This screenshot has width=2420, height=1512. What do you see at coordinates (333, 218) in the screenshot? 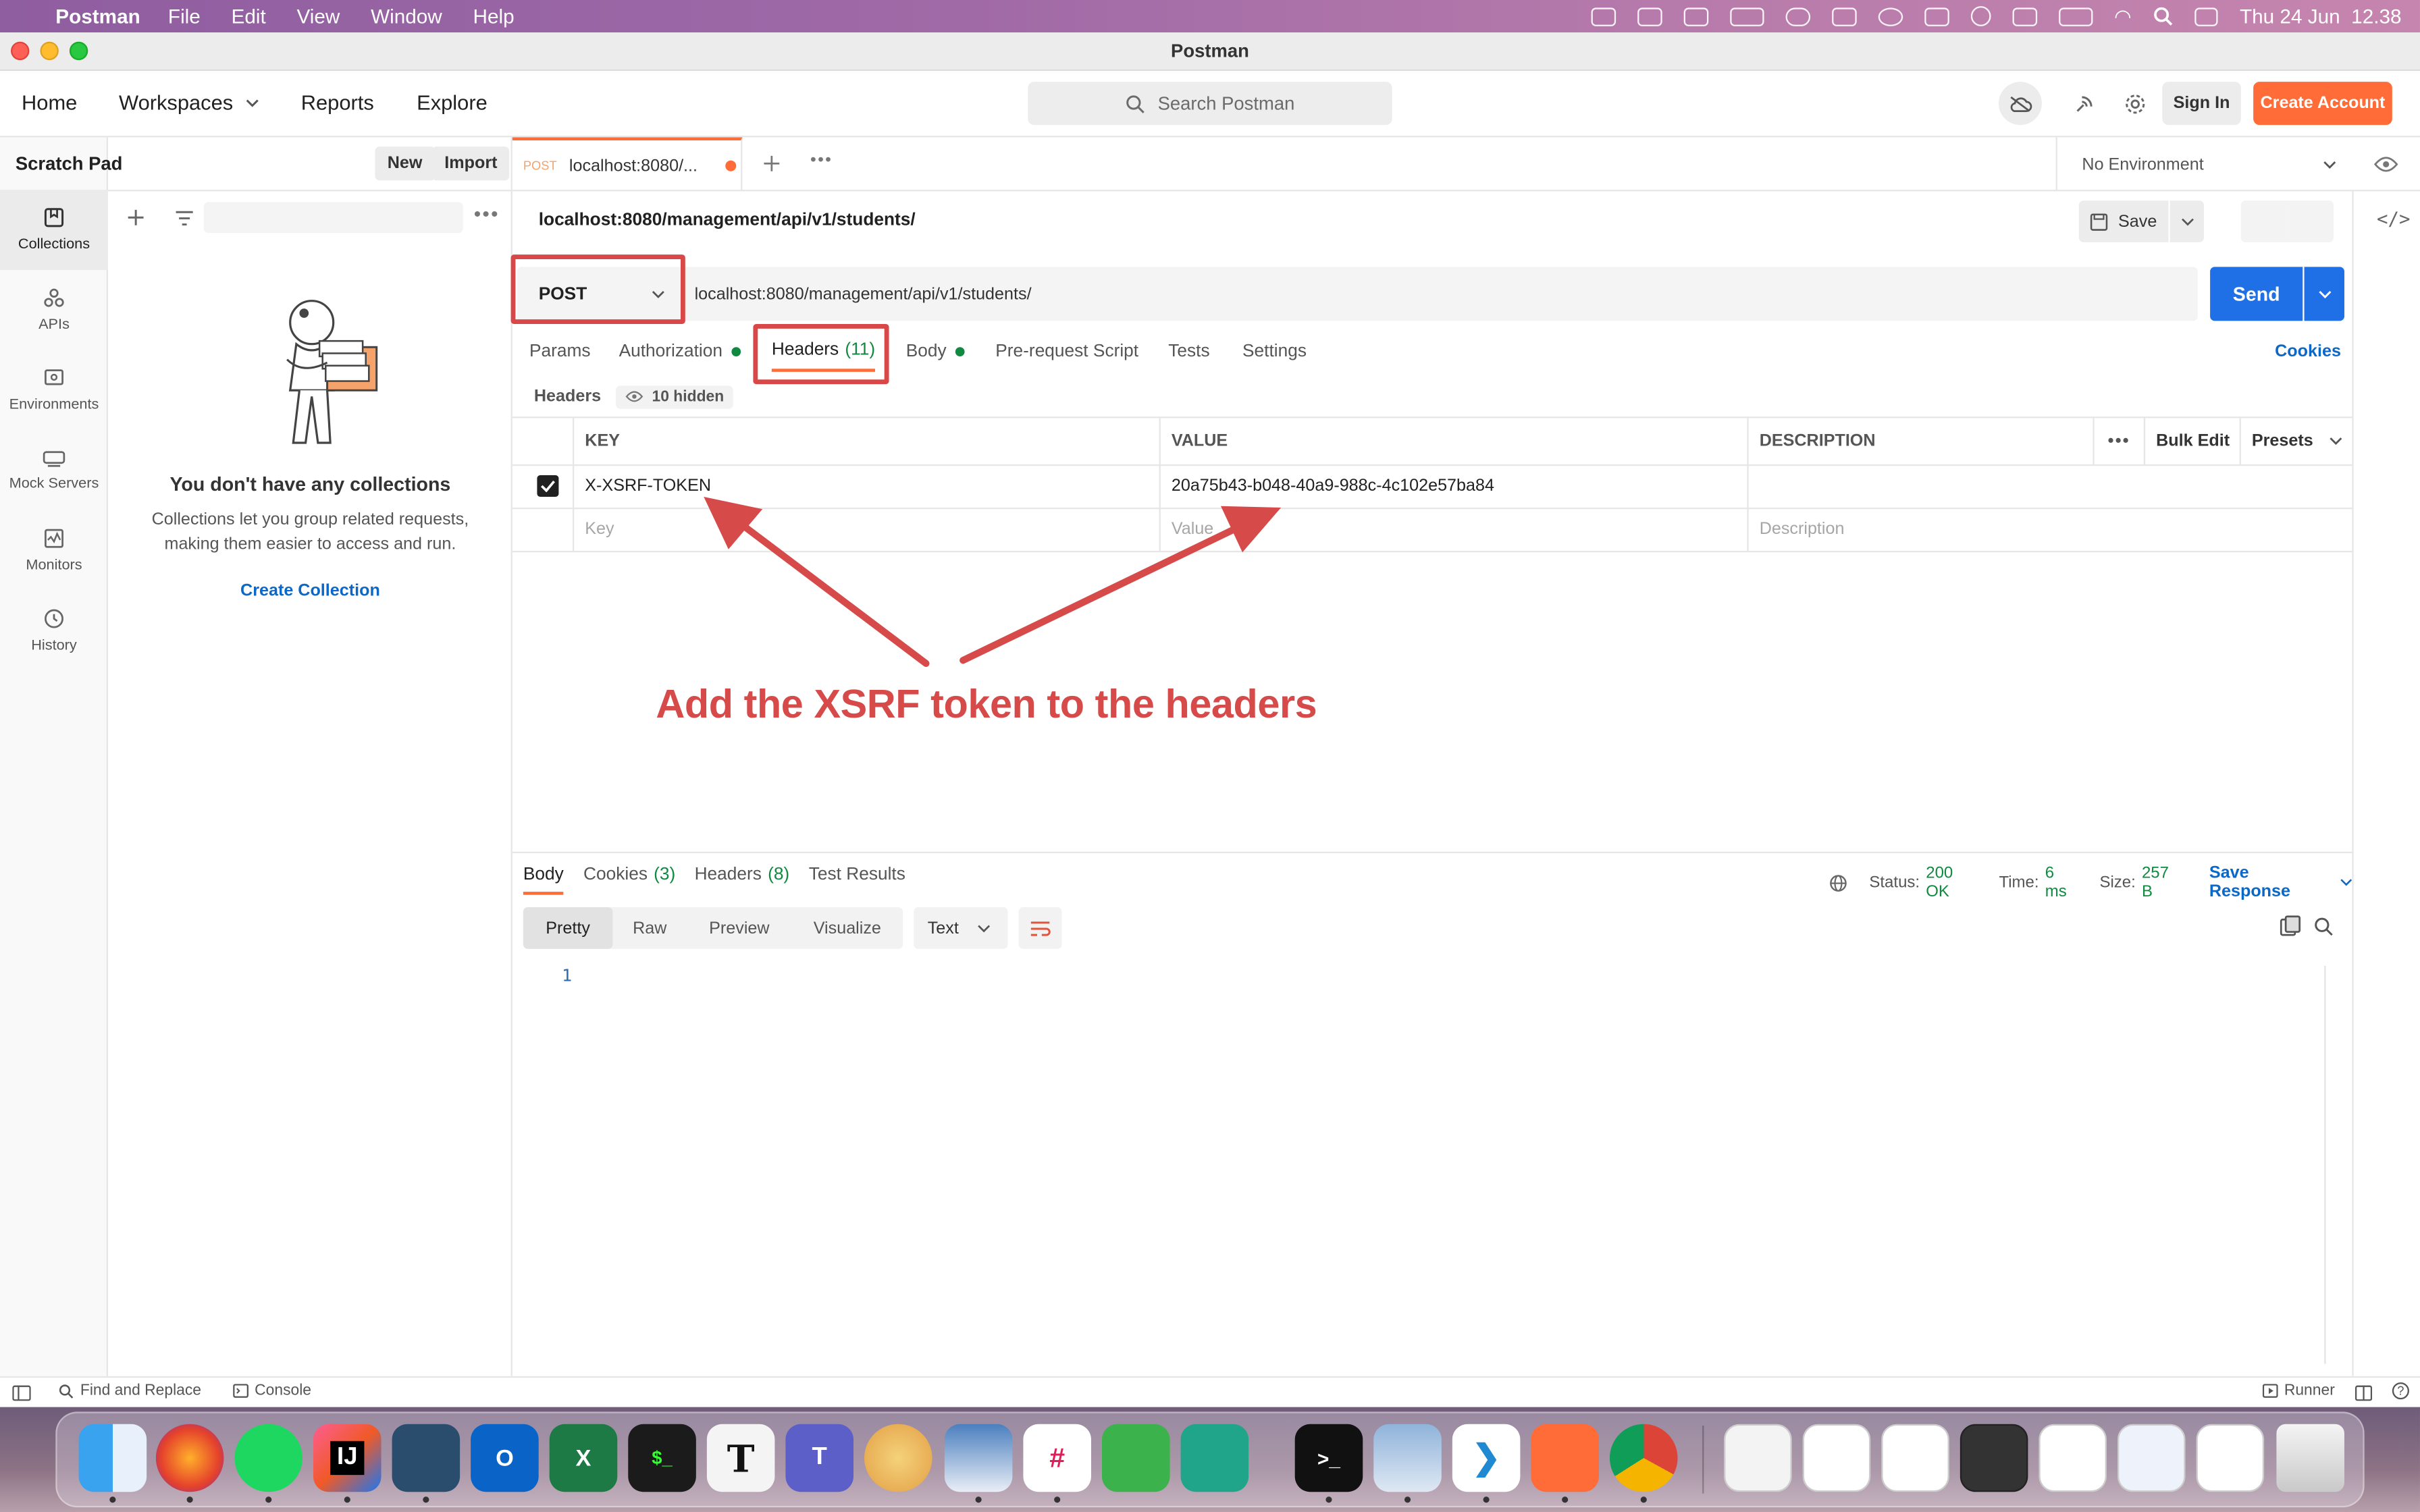
I see `sidebar-filter-input` at bounding box center [333, 218].